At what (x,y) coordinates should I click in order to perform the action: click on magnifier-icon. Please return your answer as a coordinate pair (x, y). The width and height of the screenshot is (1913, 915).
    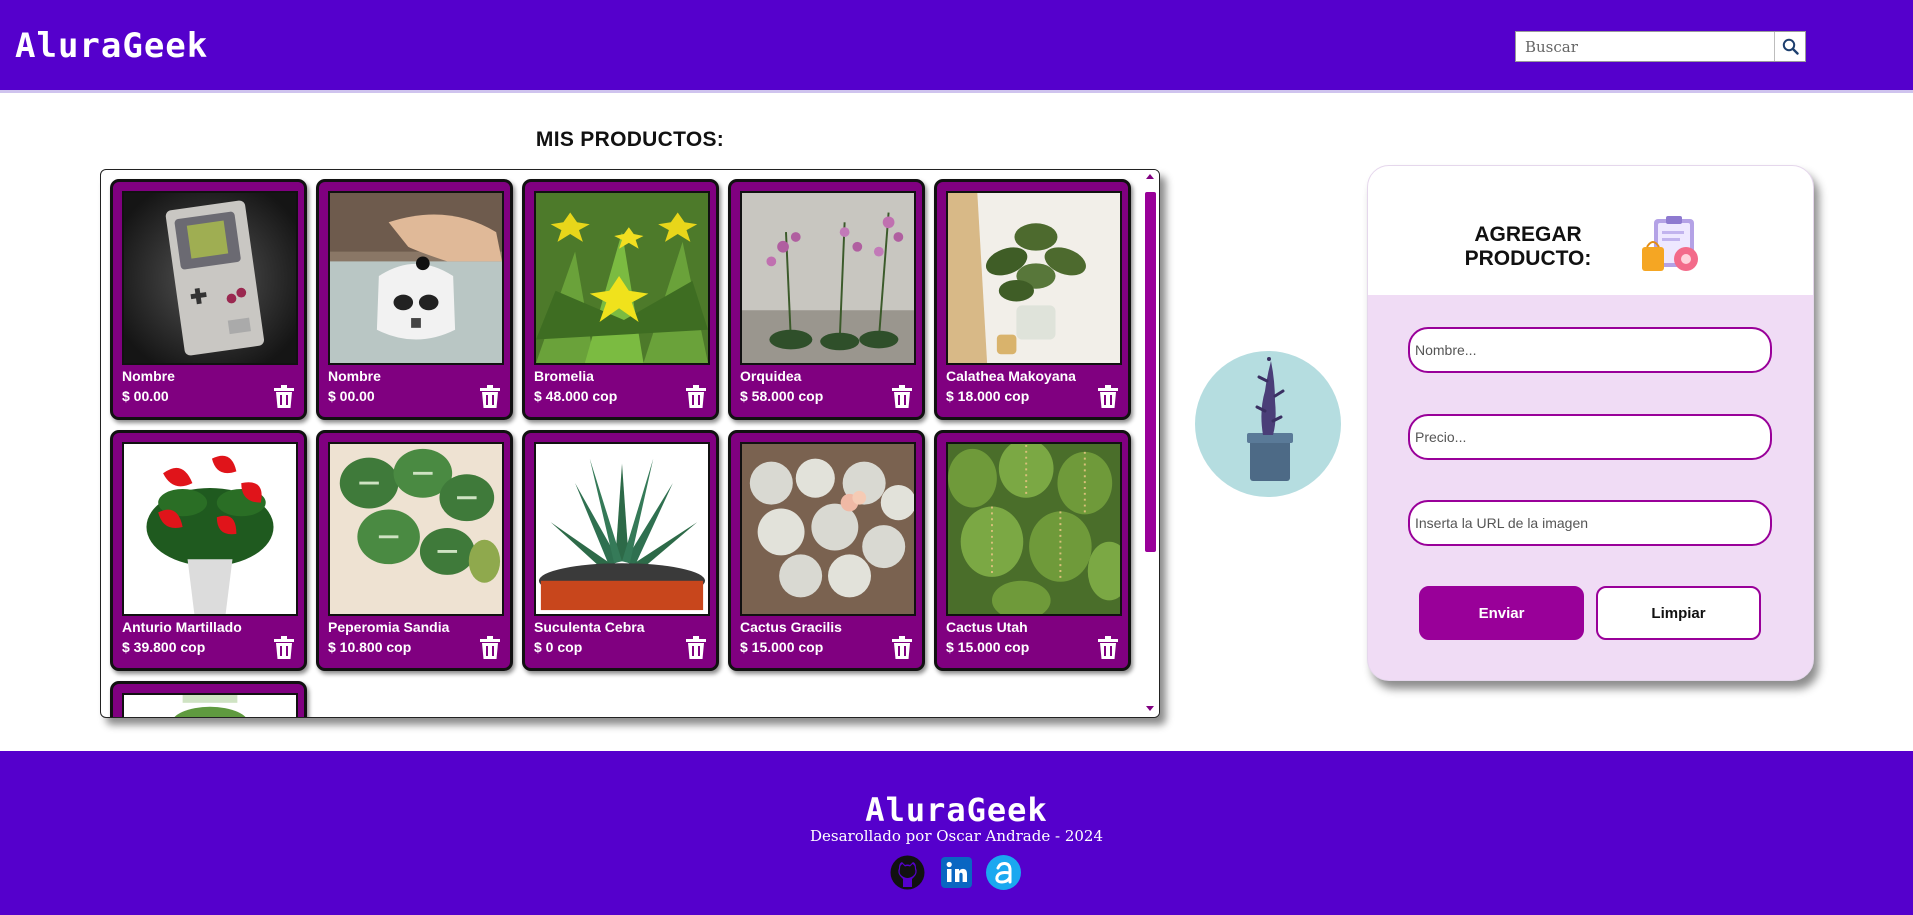
    Looking at the image, I should click on (1790, 46).